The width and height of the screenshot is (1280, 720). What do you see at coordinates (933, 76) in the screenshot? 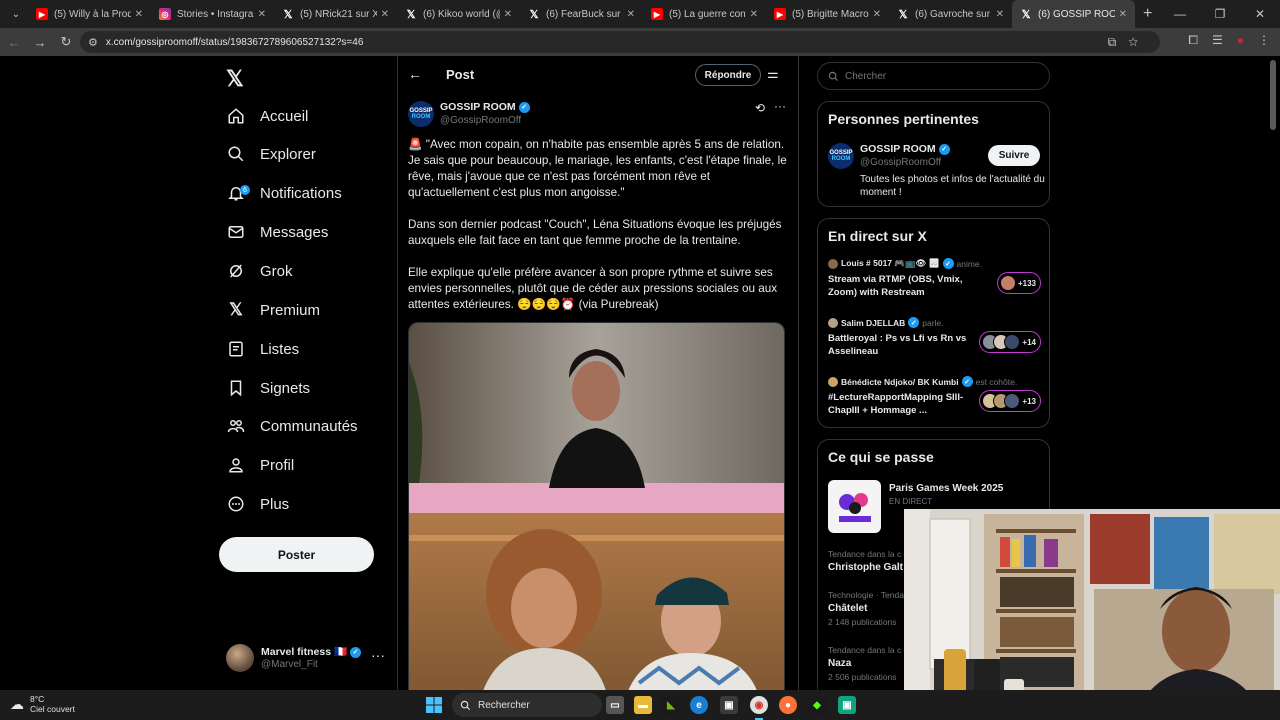
I see `search-input: Chercher` at bounding box center [933, 76].